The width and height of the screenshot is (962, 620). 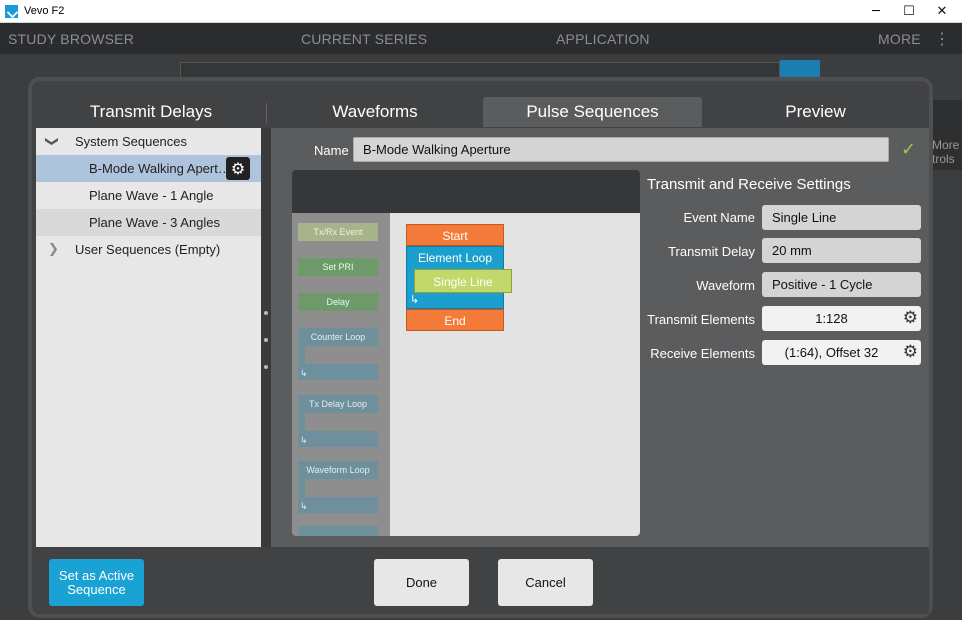 I want to click on tree-item-label: Plane Wave - 3 Angles, so click(x=155, y=222).